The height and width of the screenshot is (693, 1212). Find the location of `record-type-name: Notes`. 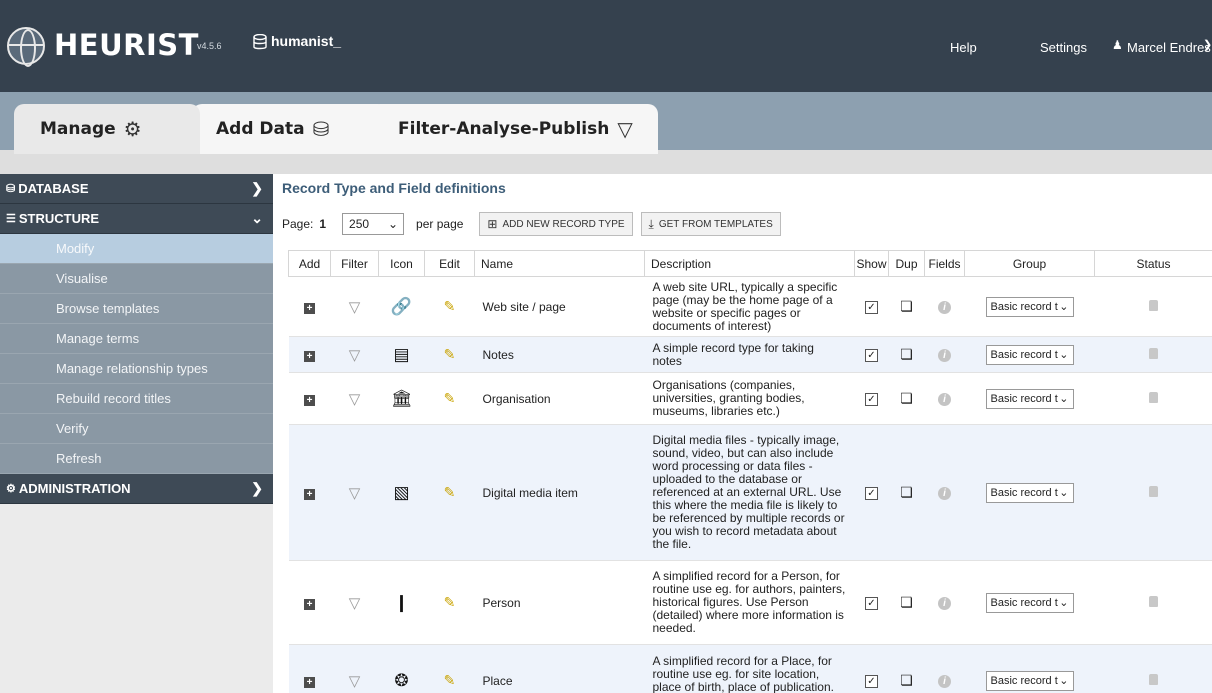

record-type-name: Notes is located at coordinates (559, 354).